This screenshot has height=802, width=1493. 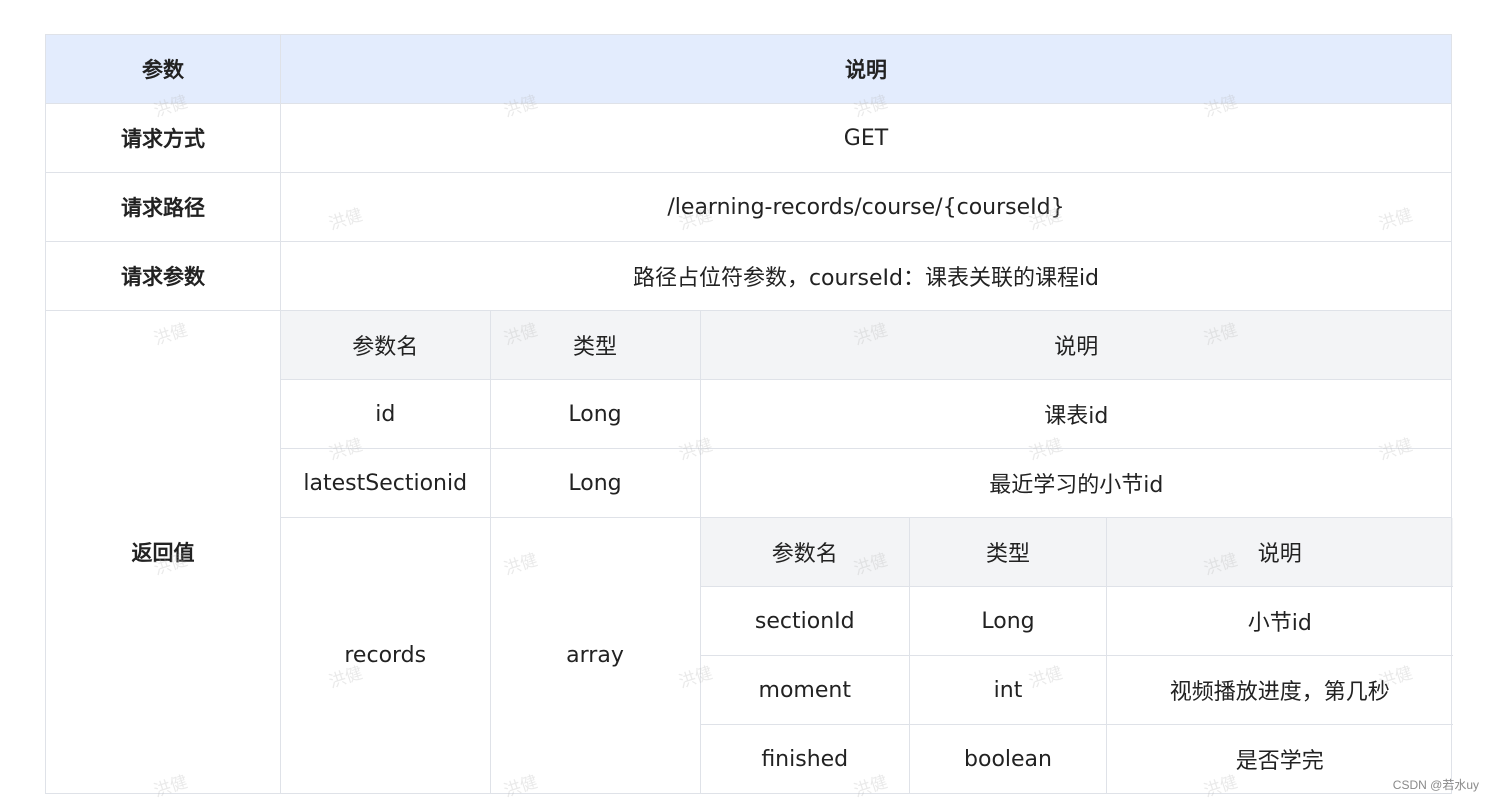 I want to click on row-value-path: /learning-records/course/{courseId}, so click(x=866, y=207).